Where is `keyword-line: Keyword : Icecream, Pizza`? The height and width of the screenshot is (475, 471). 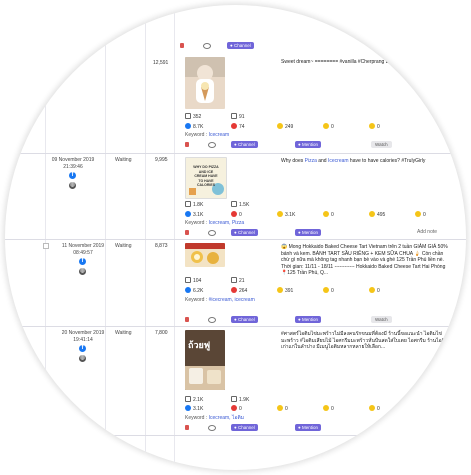
keyword-line: Keyword : Icecream, Pizza is located at coordinates (215, 223).